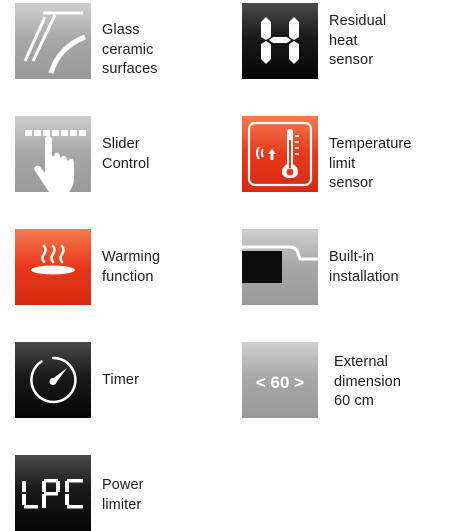 This screenshot has width=462, height=531. What do you see at coordinates (280, 41) in the screenshot?
I see `residual-heat-h-icon` at bounding box center [280, 41].